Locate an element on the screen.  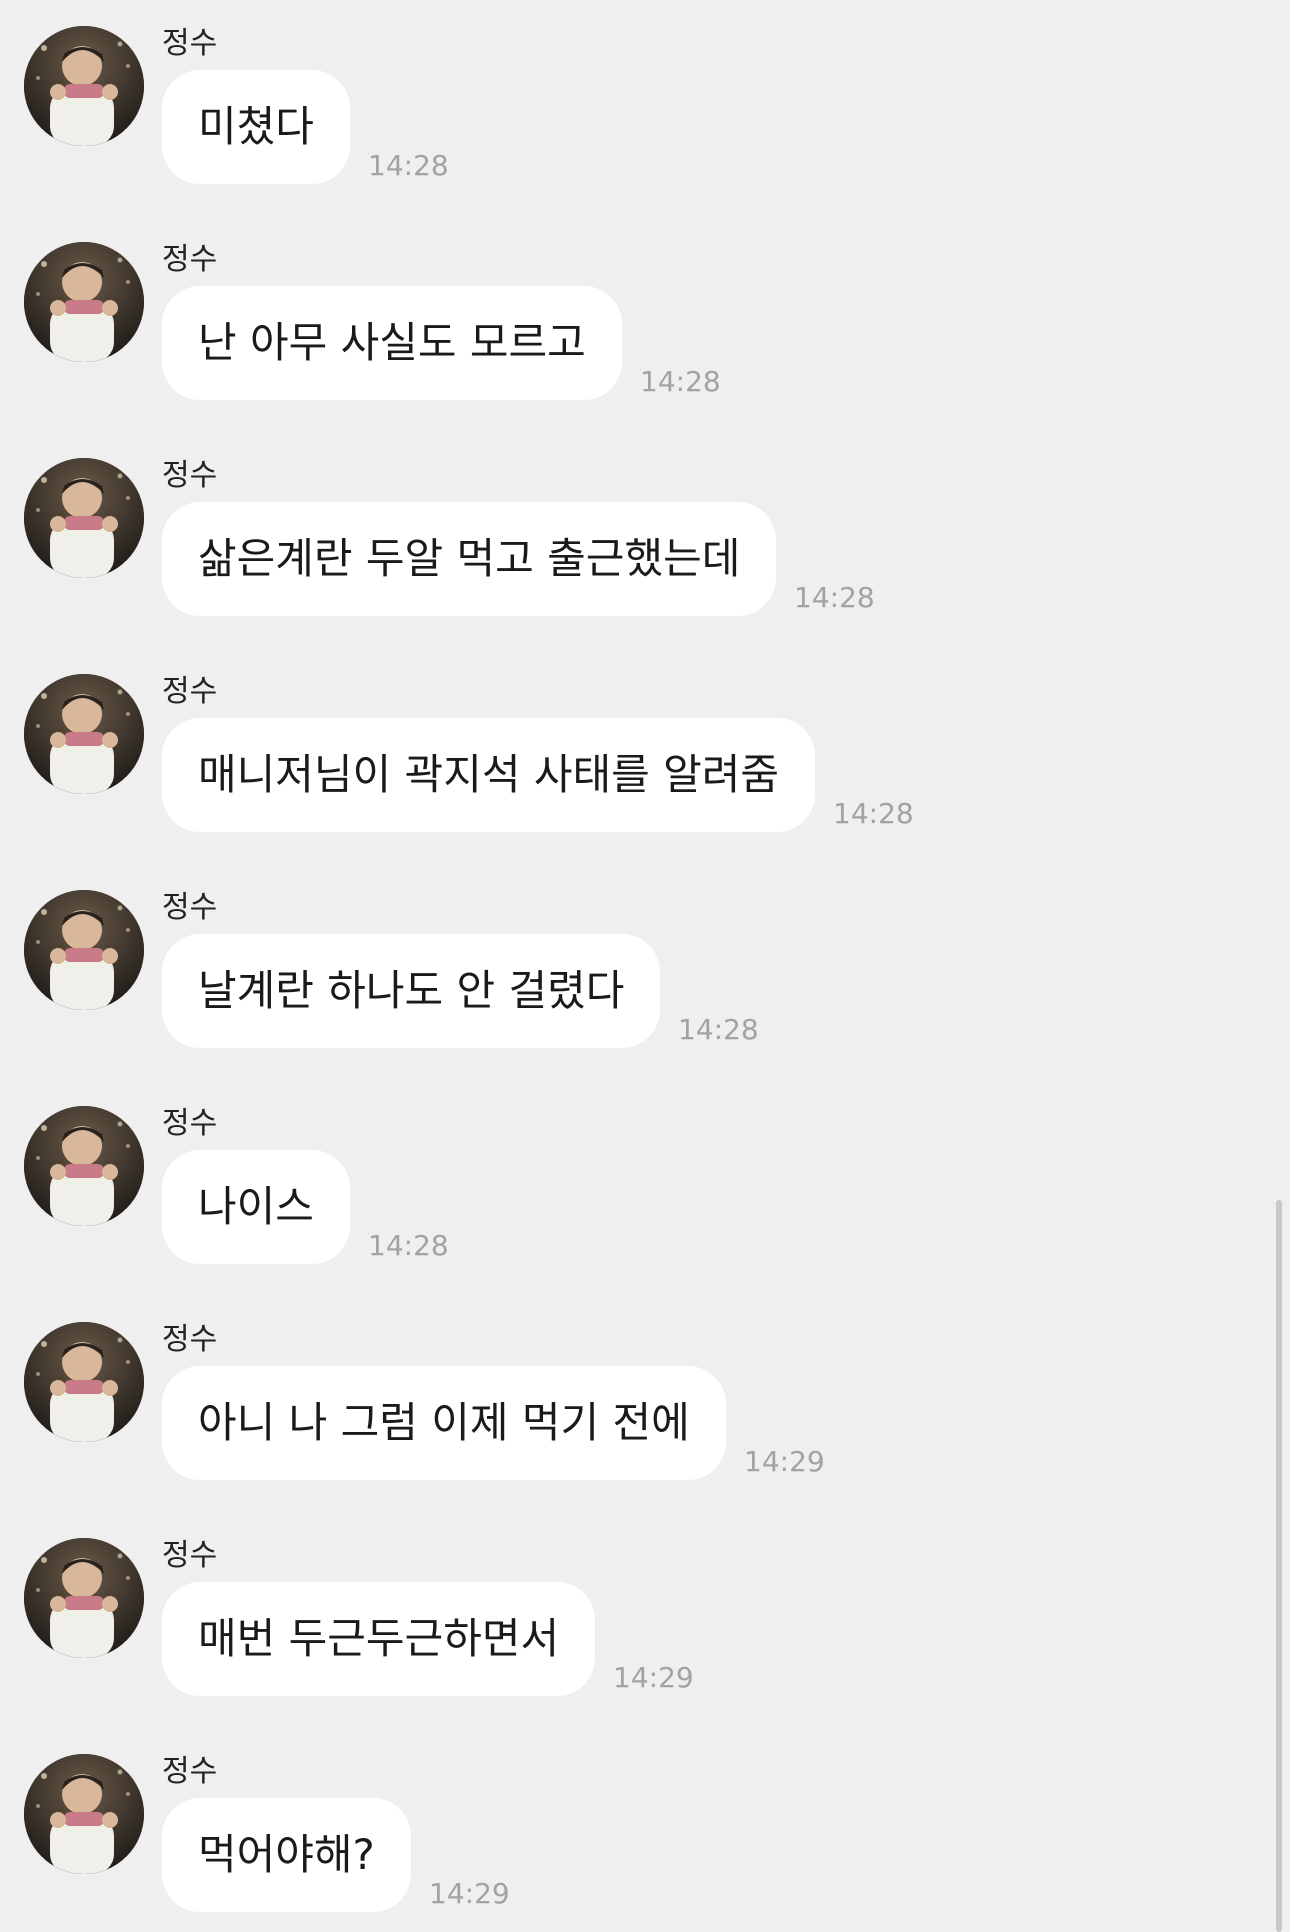
message-row: 정수 매번 두근두근하면서 14:29 is located at coordinates (635, 1646).